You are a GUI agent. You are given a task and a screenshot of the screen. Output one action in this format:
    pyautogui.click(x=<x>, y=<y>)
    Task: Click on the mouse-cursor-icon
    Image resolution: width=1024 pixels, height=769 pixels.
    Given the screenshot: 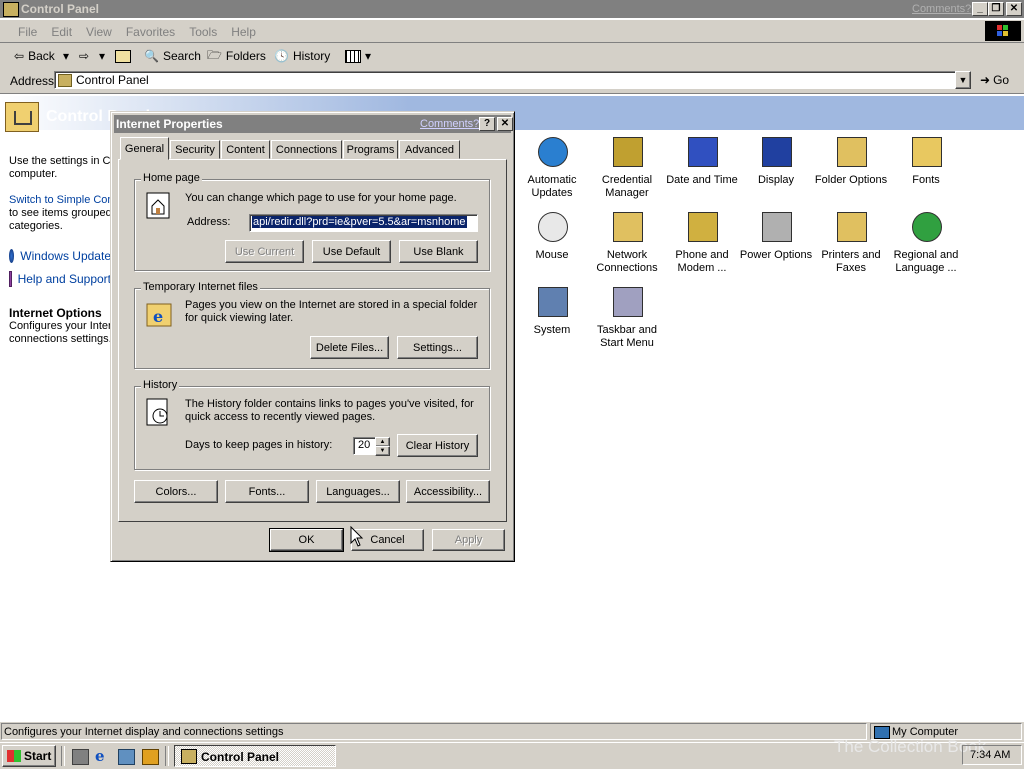 What is the action you would take?
    pyautogui.click(x=357, y=538)
    